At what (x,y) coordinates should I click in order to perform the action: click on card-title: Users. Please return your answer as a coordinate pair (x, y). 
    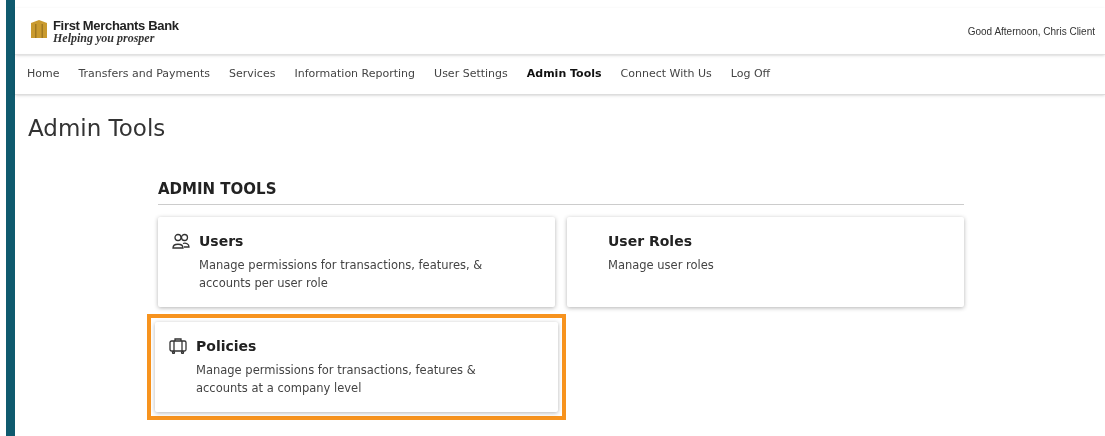
    Looking at the image, I should click on (221, 241).